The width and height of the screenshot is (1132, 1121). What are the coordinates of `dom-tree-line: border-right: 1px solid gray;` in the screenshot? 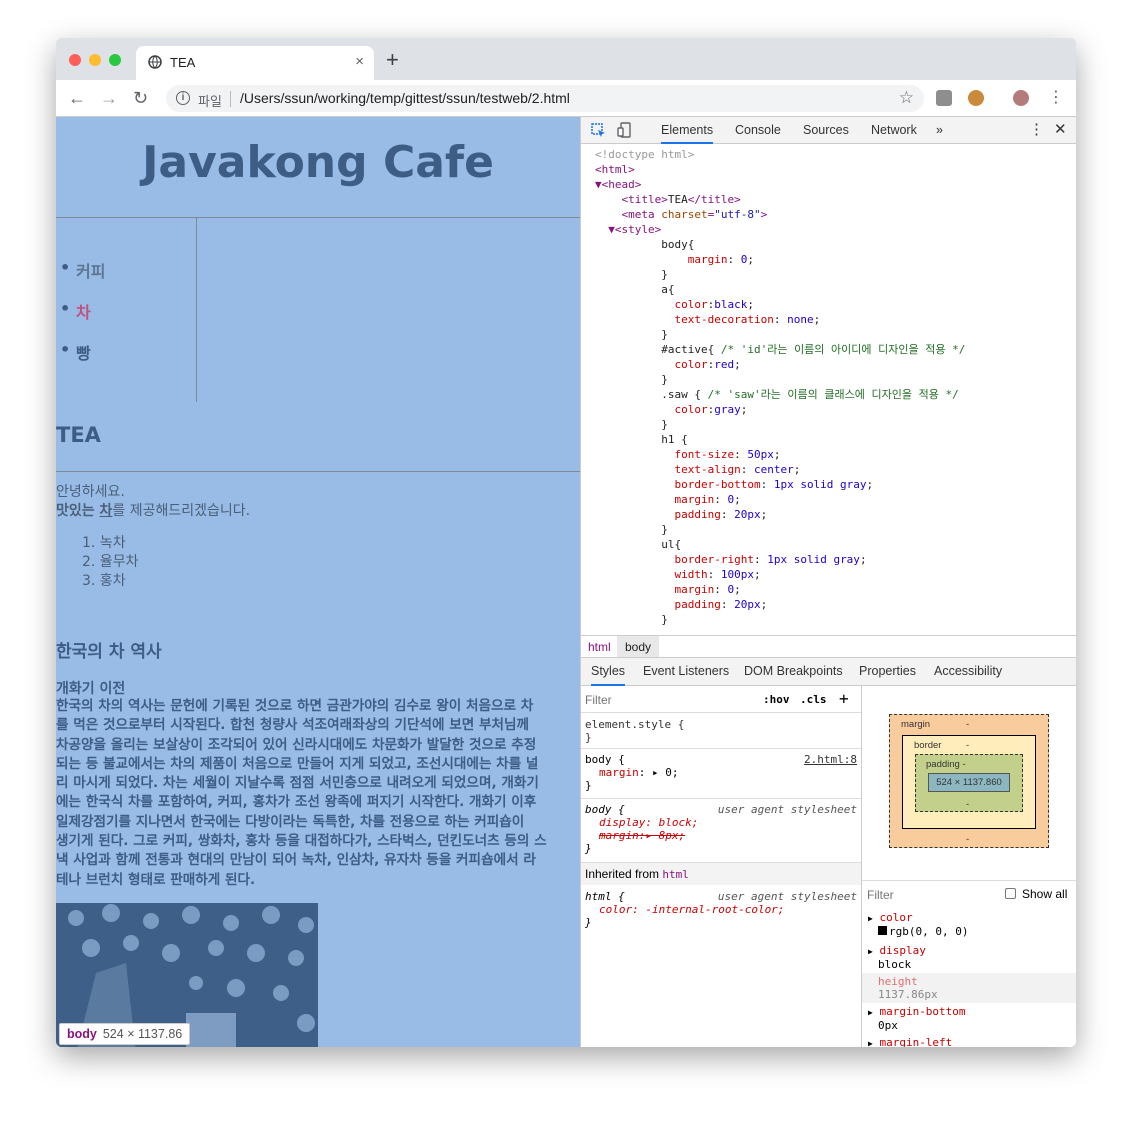 It's located at (828, 559).